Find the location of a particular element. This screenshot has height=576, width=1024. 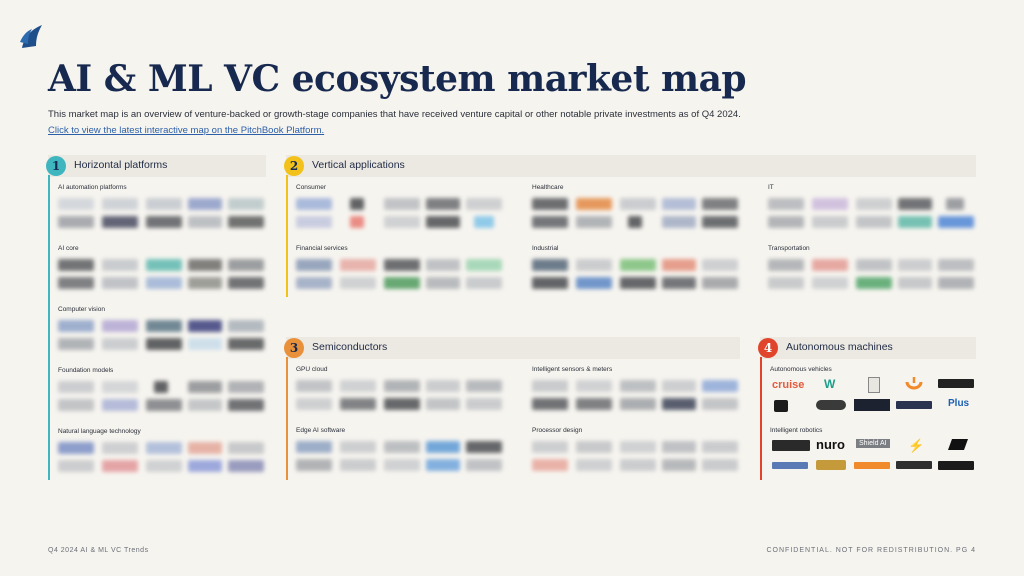

plus-logo: Plus is located at coordinates (958, 403).